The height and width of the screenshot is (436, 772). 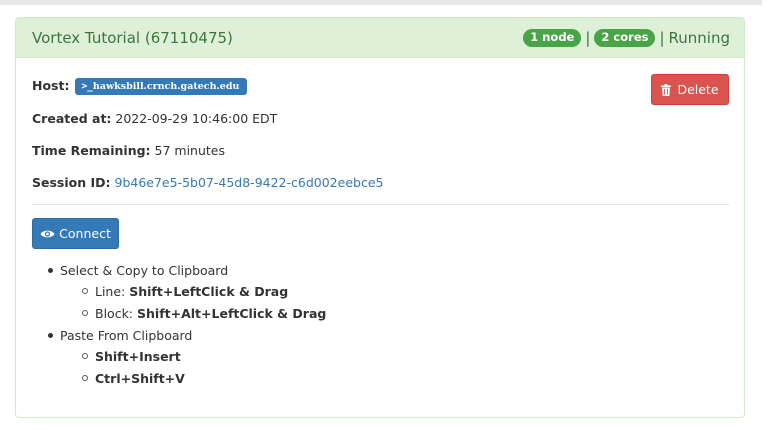 What do you see at coordinates (699, 38) in the screenshot?
I see `status-text: Running` at bounding box center [699, 38].